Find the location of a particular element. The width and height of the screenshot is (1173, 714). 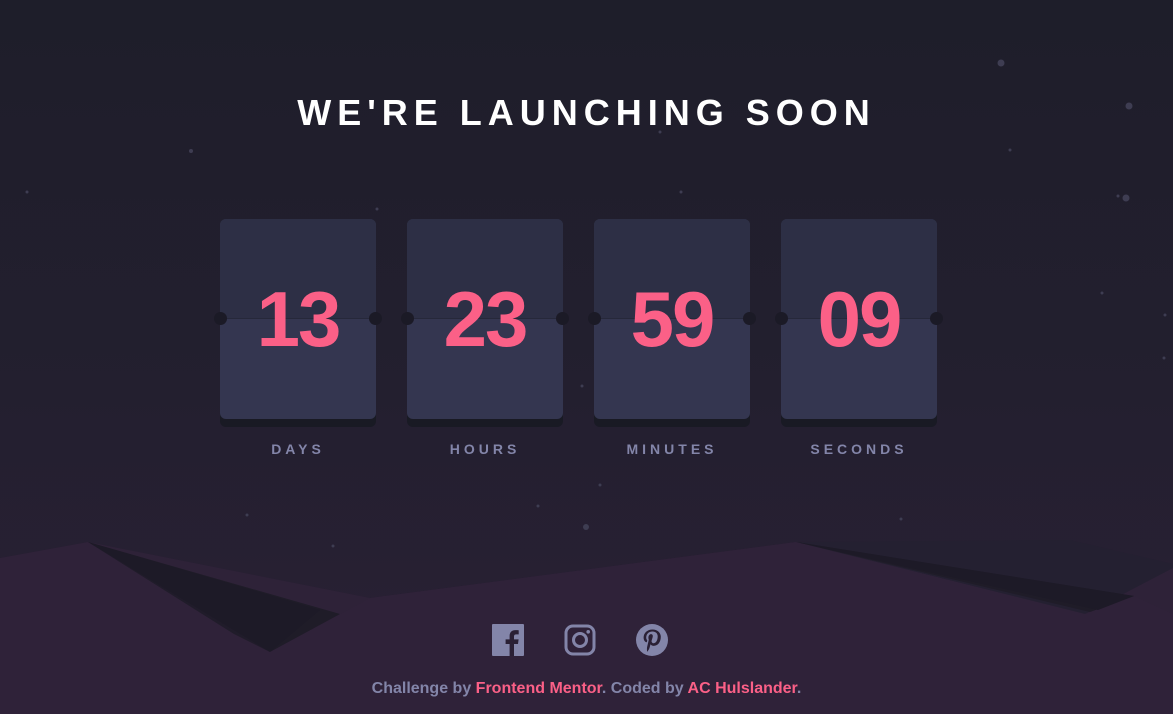

facebook-link is located at coordinates (508, 640).